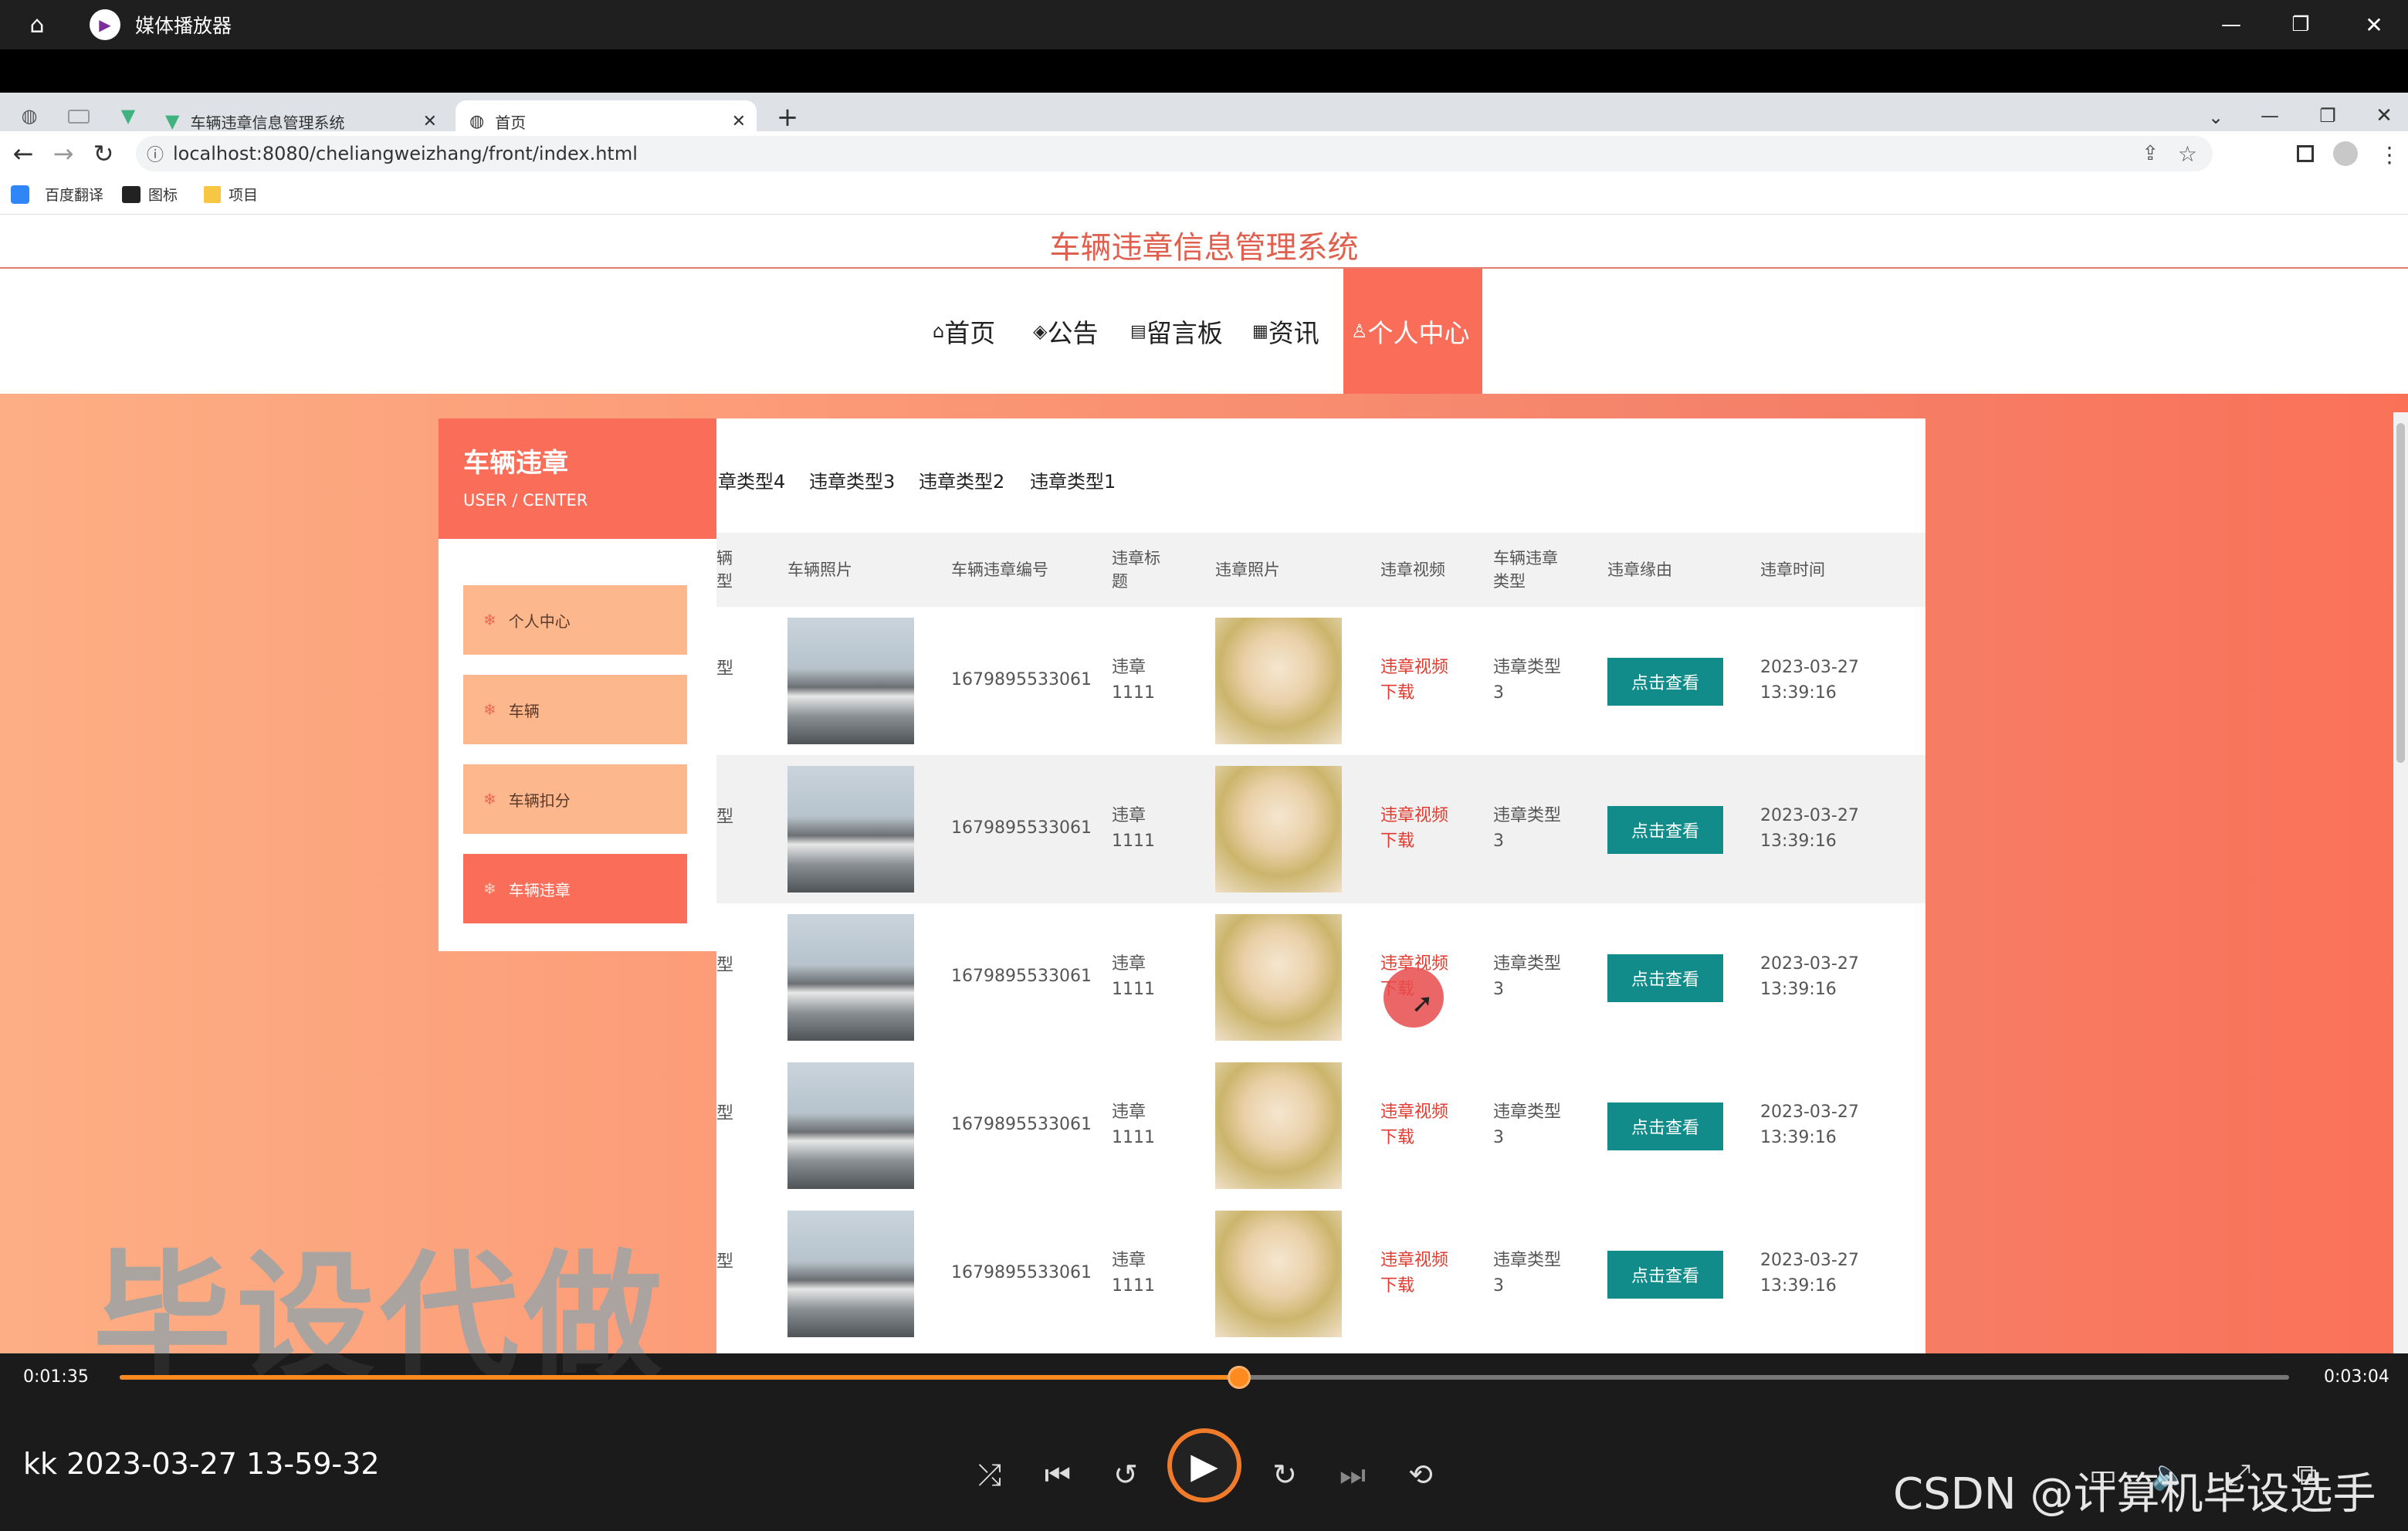  What do you see at coordinates (79, 117) in the screenshot?
I see `tab-group-icon` at bounding box center [79, 117].